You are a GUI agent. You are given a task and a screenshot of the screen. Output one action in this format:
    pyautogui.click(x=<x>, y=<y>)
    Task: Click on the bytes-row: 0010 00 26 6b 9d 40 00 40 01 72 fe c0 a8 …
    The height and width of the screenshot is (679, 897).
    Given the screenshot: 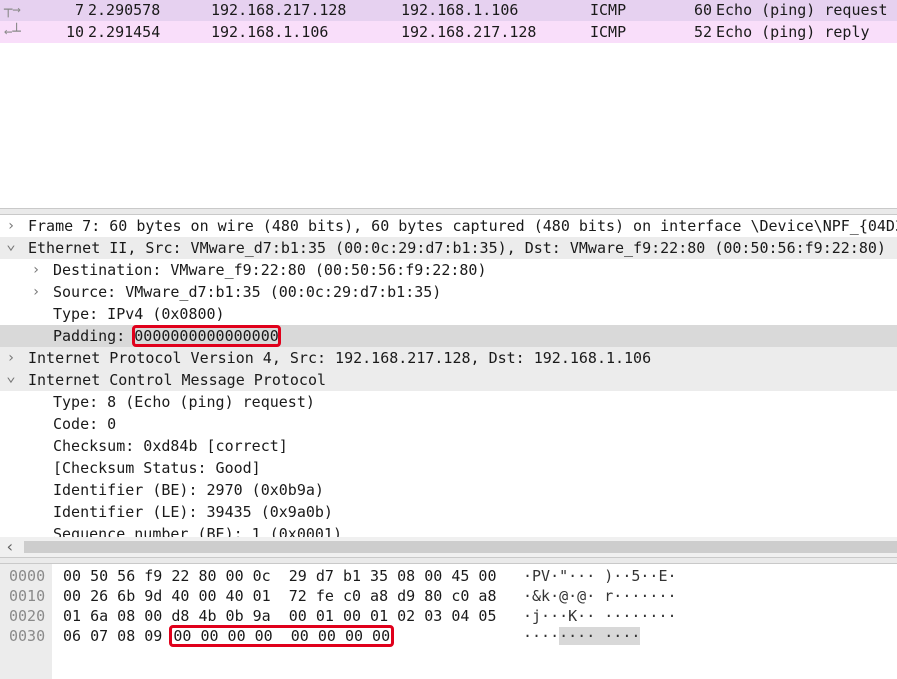 What is the action you would take?
    pyautogui.click(x=448, y=596)
    